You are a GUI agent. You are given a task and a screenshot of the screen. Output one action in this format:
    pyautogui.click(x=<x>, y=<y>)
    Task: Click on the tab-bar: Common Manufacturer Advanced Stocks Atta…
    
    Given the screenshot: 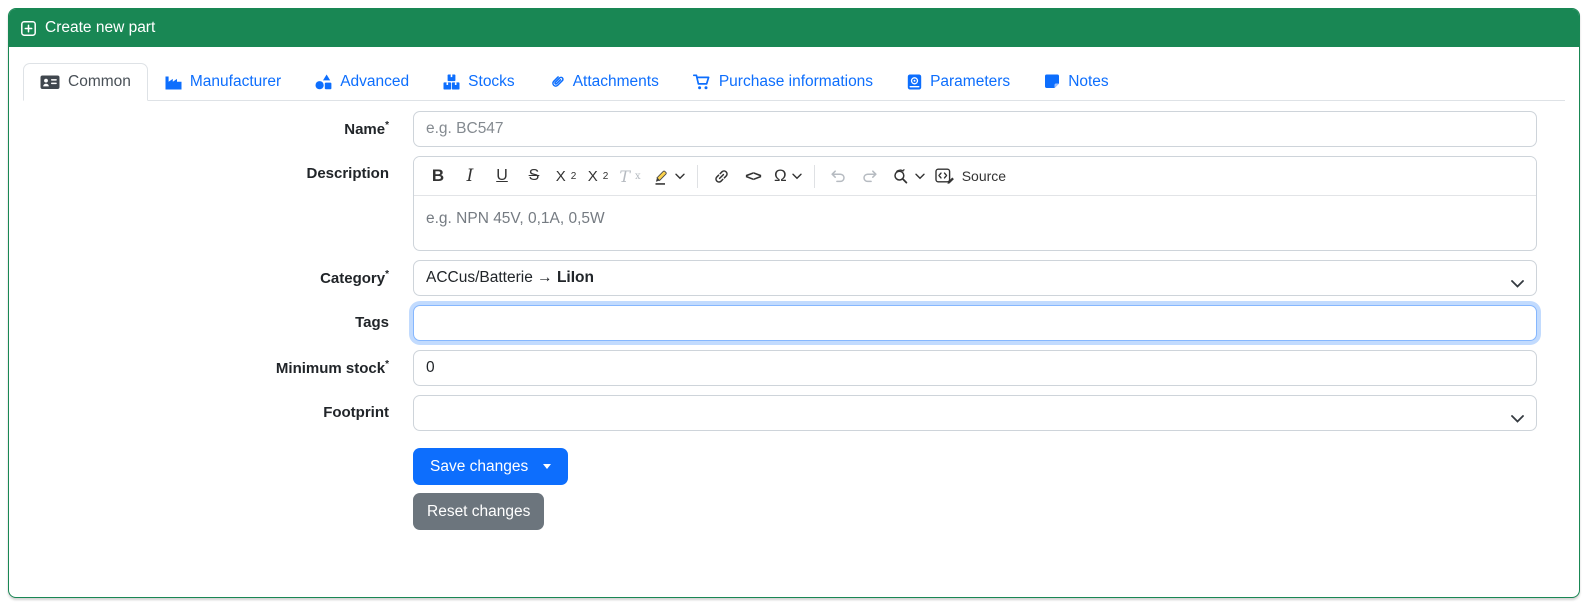 What is the action you would take?
    pyautogui.click(x=794, y=82)
    